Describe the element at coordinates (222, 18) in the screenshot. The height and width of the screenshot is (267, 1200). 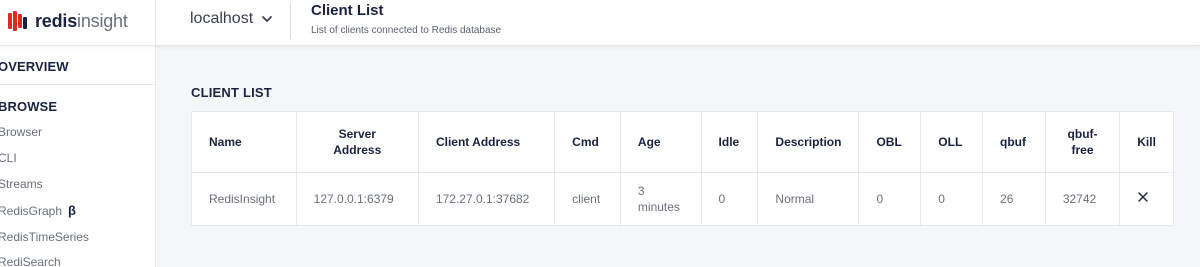
I see `database-name: localhost` at that location.